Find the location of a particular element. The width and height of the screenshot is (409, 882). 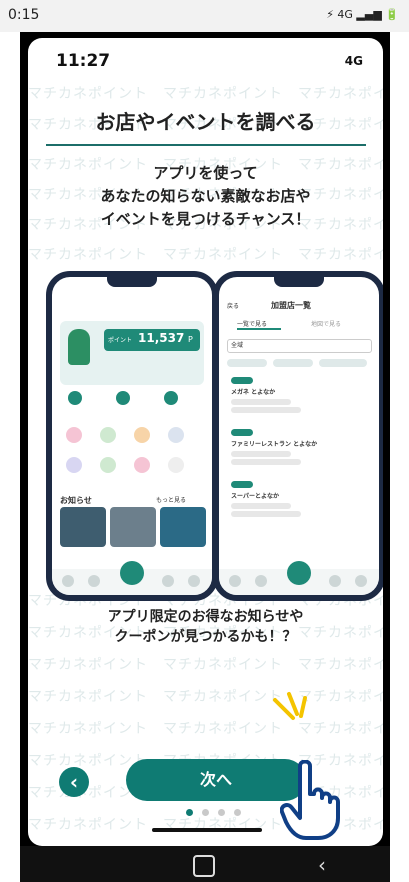

title-divider is located at coordinates (206, 145).